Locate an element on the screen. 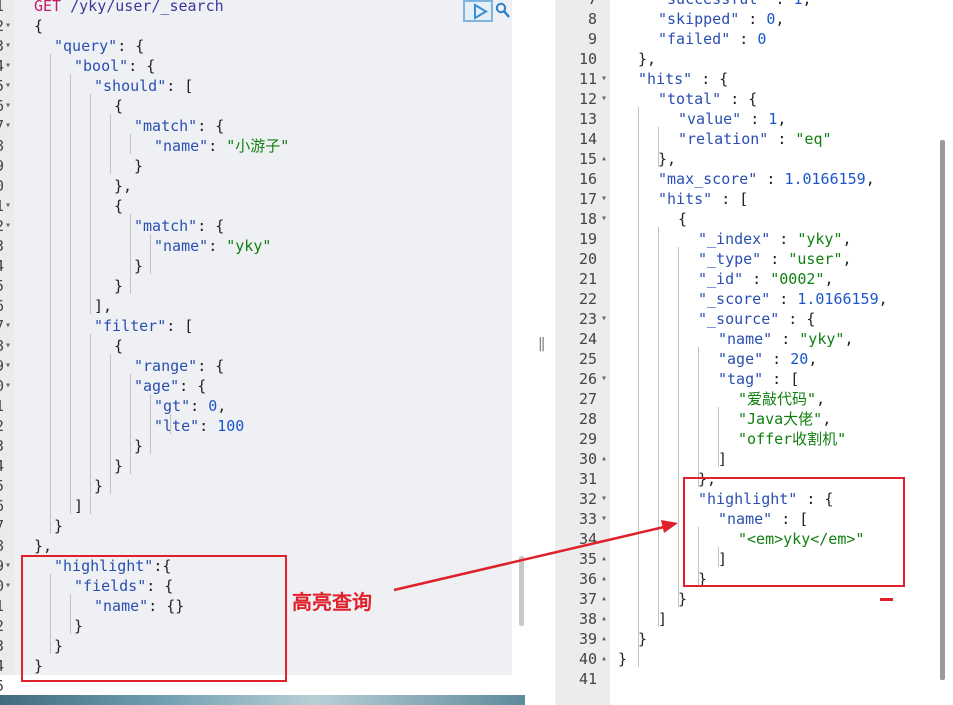  response-code-line: ] is located at coordinates (663, 619).